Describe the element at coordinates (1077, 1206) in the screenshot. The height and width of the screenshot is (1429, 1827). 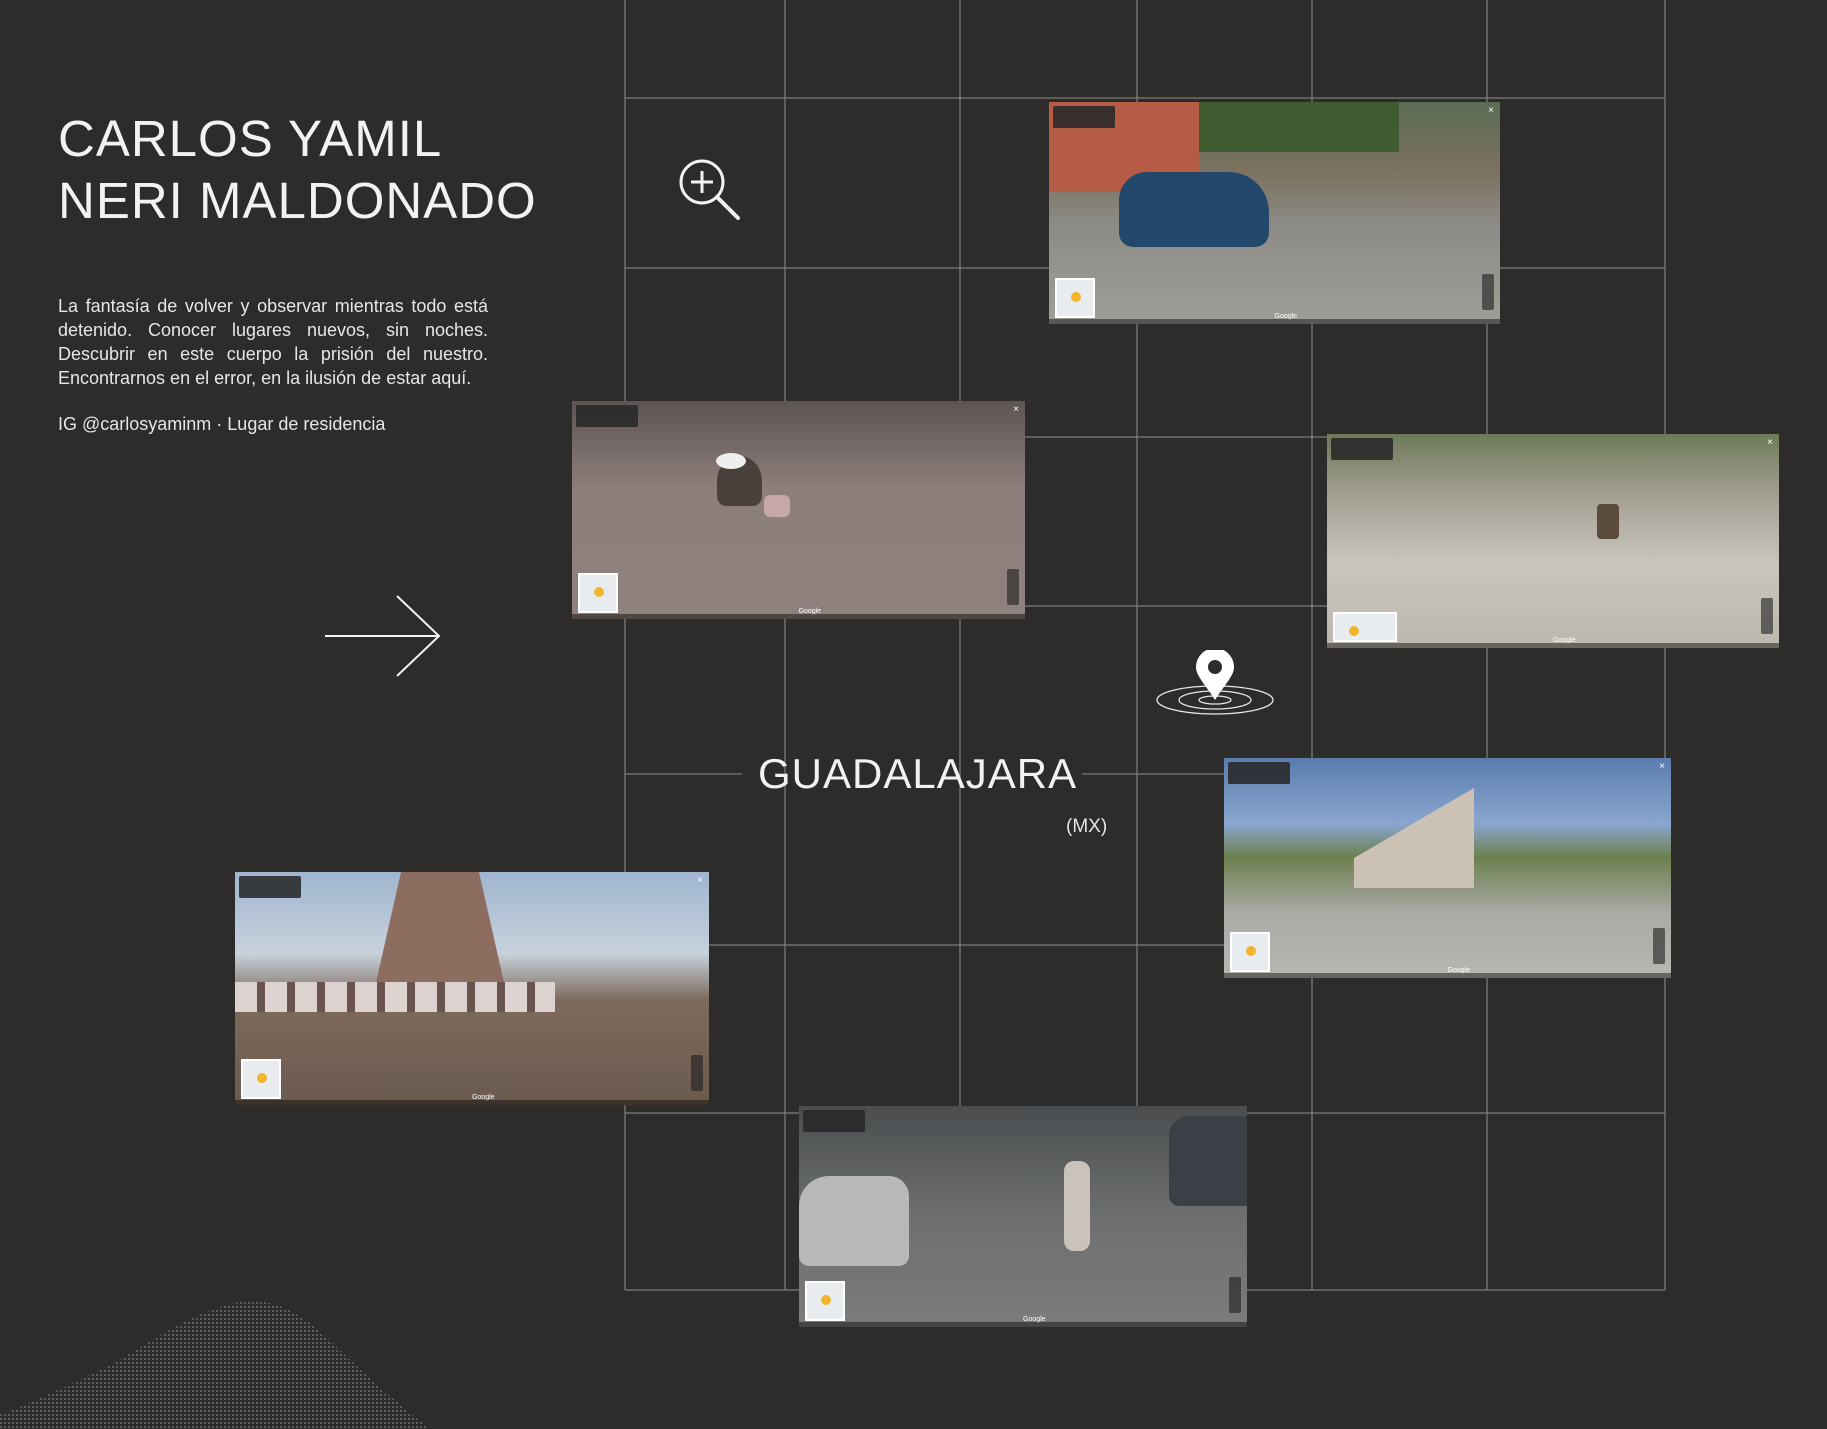
I see `cyclist-figure` at that location.